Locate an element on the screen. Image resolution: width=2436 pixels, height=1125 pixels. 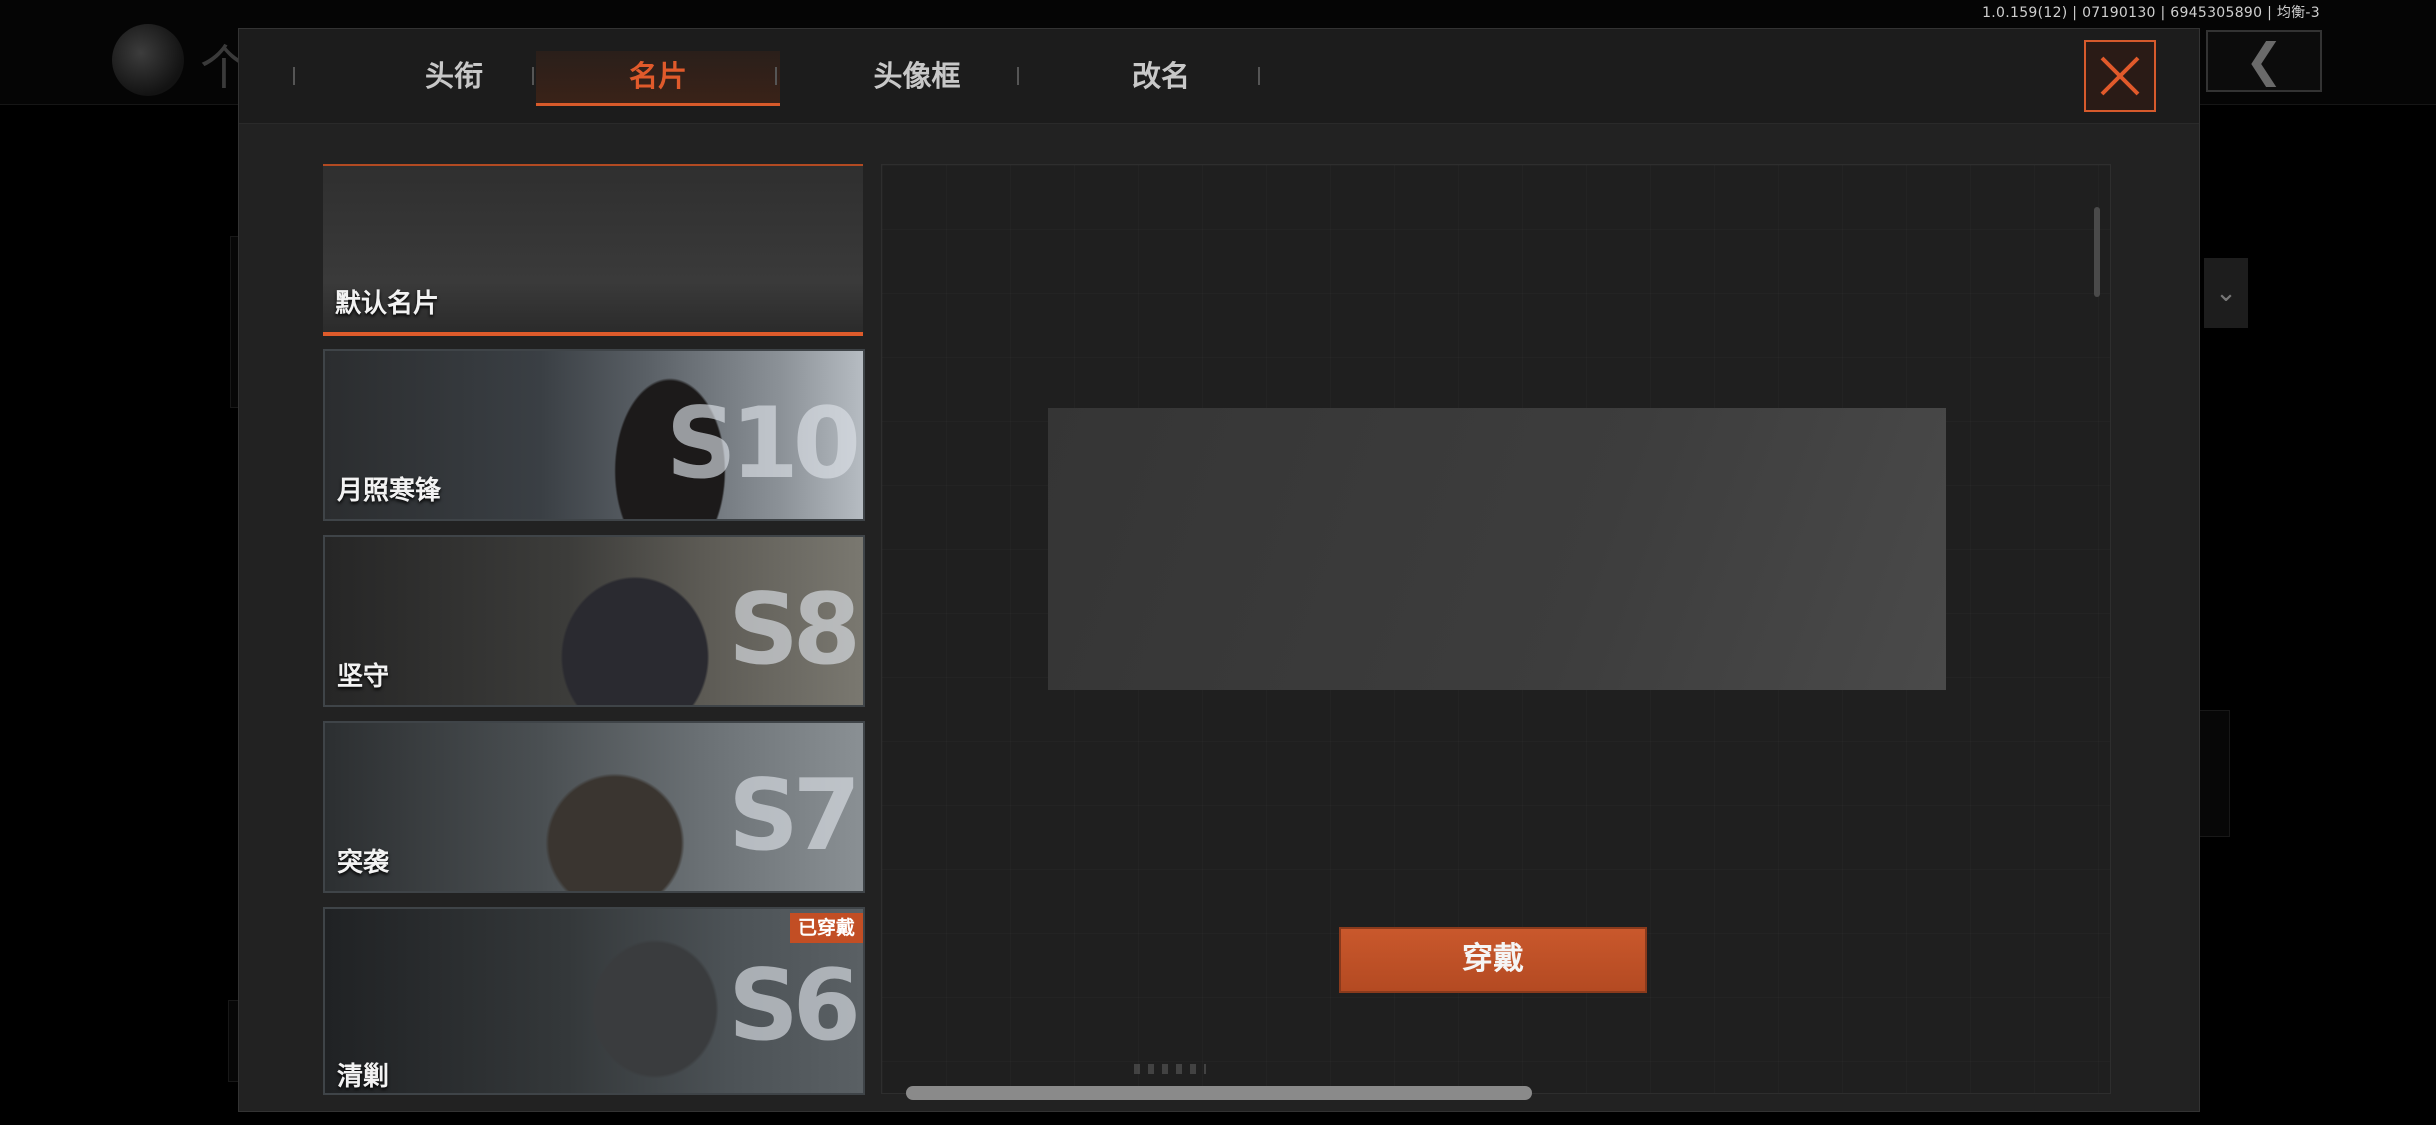
card-item-s6: S6 已穿戴 清剿 is located at coordinates (594, 1001).